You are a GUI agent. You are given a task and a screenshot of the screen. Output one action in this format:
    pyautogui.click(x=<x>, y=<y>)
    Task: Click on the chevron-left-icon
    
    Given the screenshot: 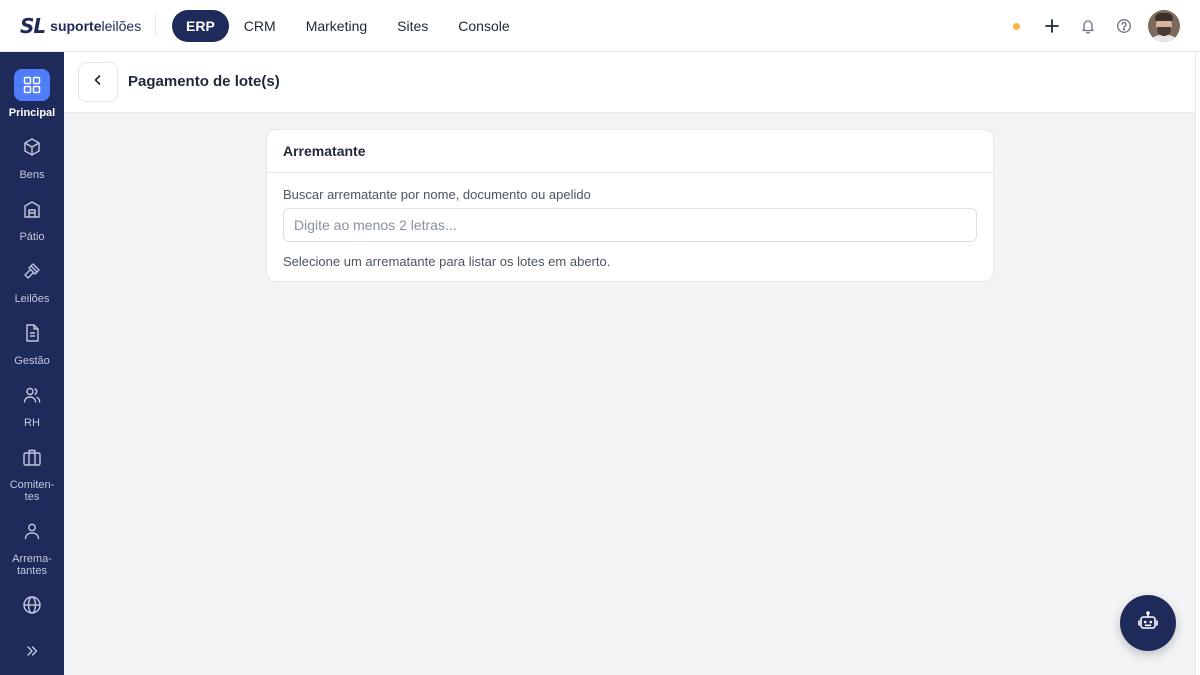 What is the action you would take?
    pyautogui.click(x=98, y=82)
    